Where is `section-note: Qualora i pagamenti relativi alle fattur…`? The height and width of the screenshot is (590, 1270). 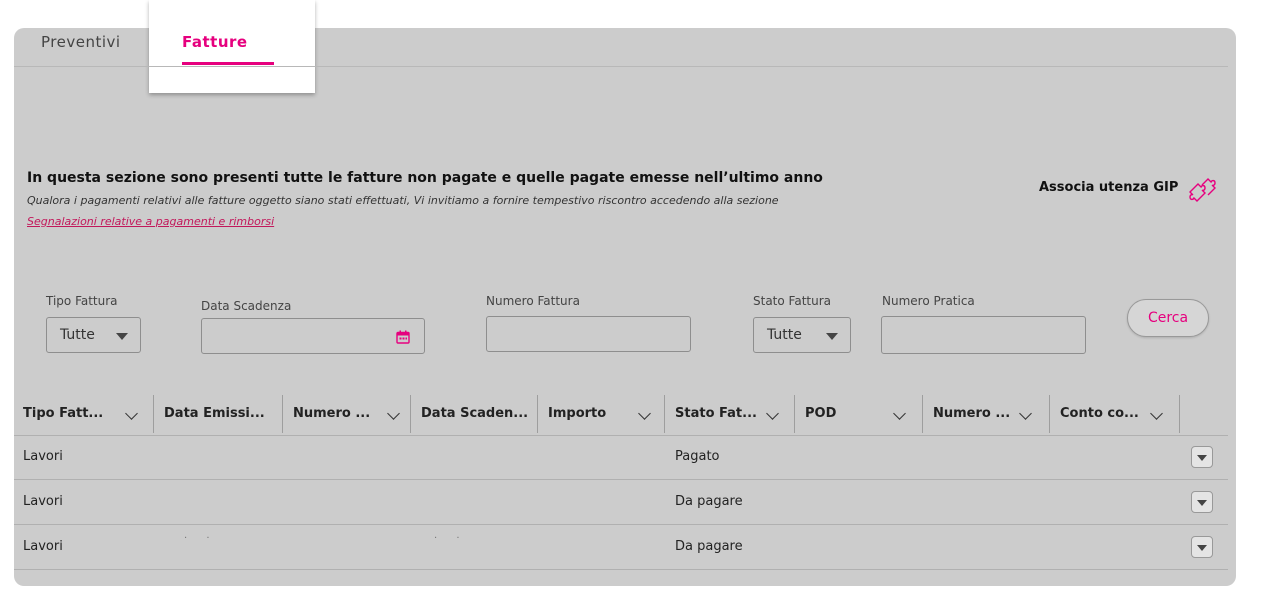
section-note: Qualora i pagamenti relativi alle fattur… is located at coordinates (403, 200).